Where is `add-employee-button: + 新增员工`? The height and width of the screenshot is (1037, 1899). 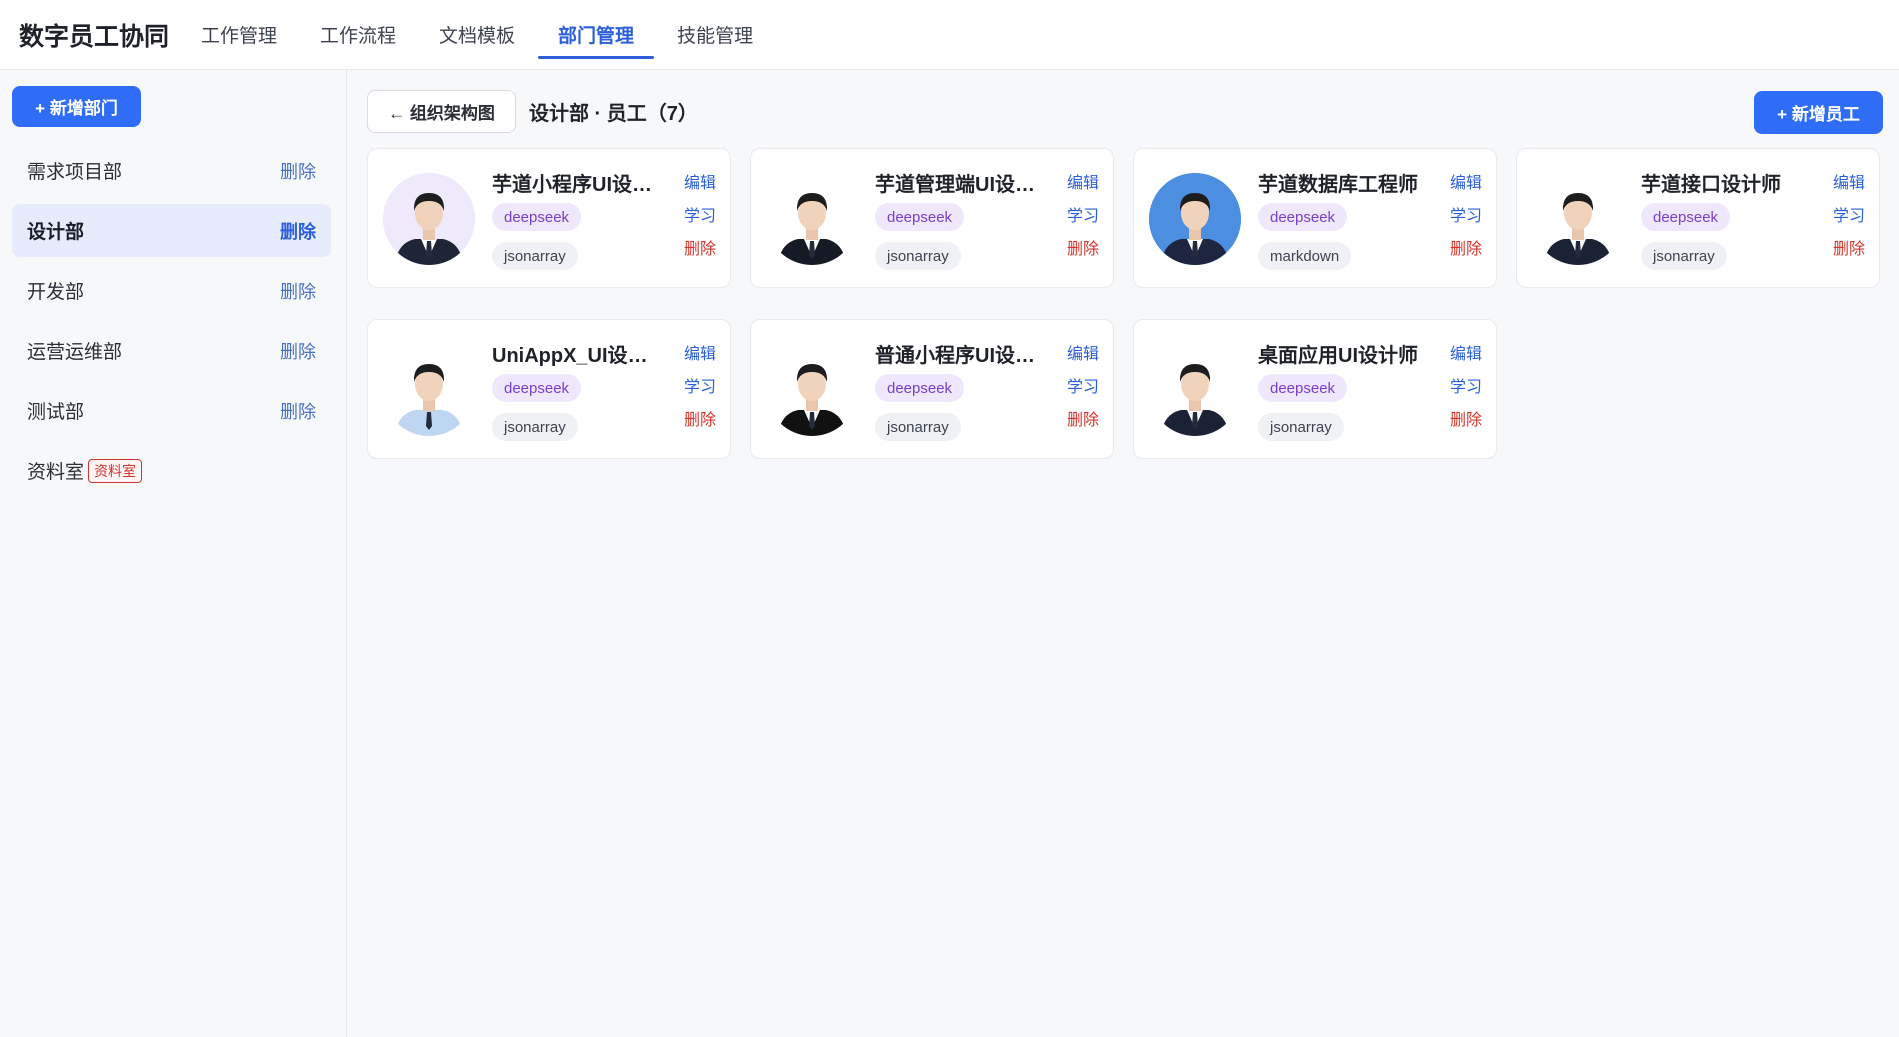
add-employee-button: + 新增员工 is located at coordinates (1818, 112).